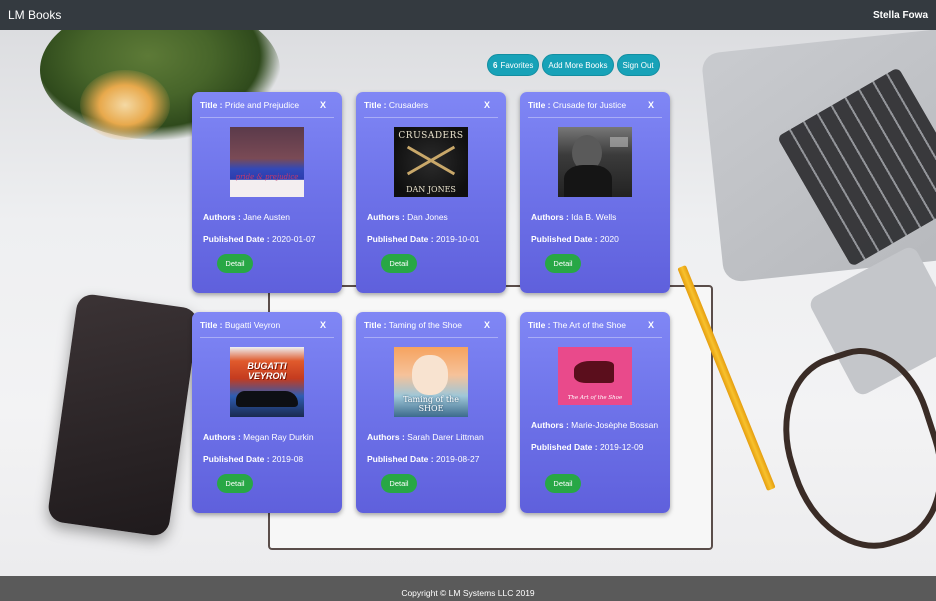  What do you see at coordinates (430, 375) in the screenshot?
I see `illustration-face` at bounding box center [430, 375].